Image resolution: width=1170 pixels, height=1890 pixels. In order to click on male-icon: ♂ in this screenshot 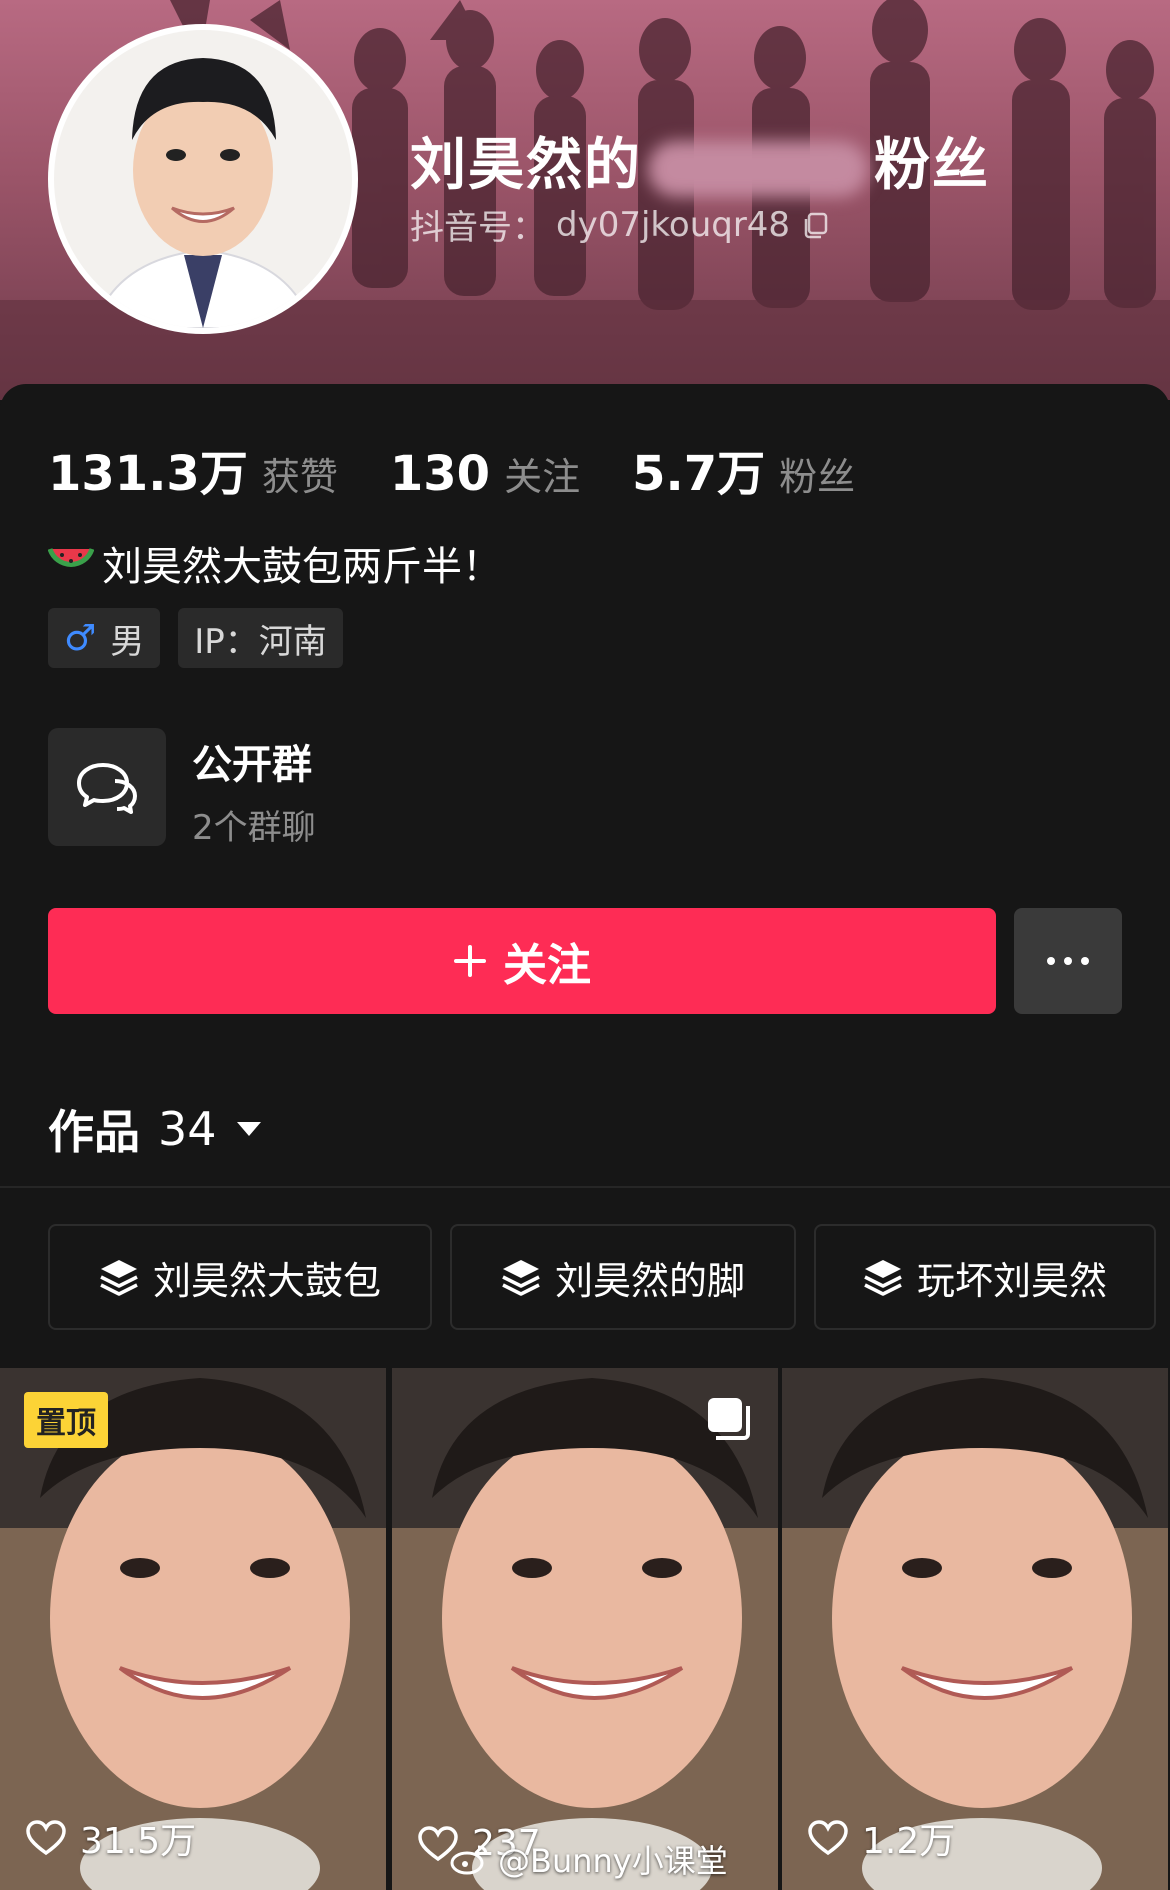, I will do `click(80, 638)`.